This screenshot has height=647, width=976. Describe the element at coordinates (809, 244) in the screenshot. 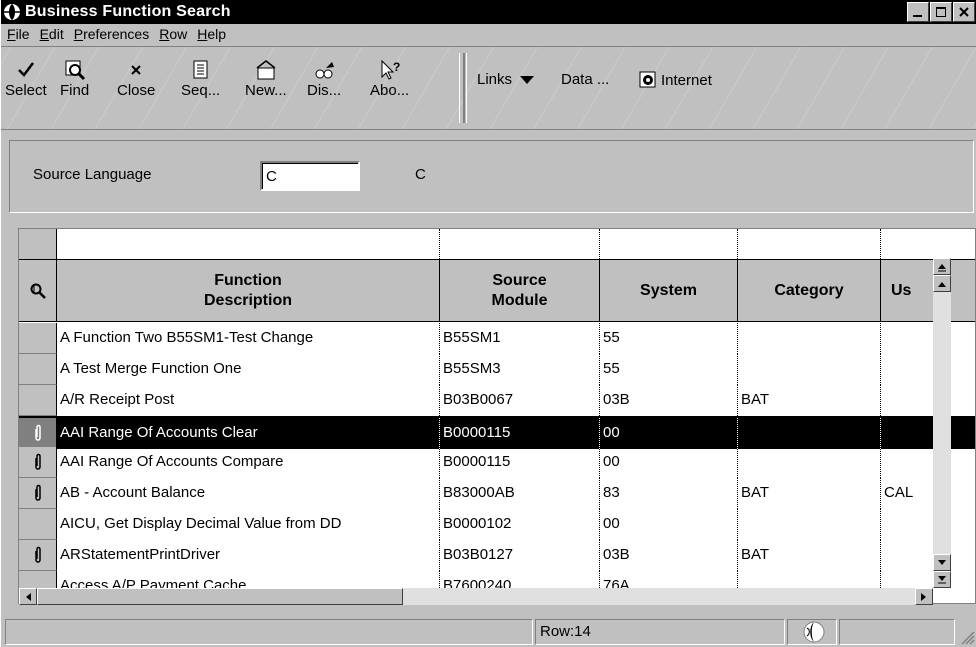

I see `qbe-category` at that location.